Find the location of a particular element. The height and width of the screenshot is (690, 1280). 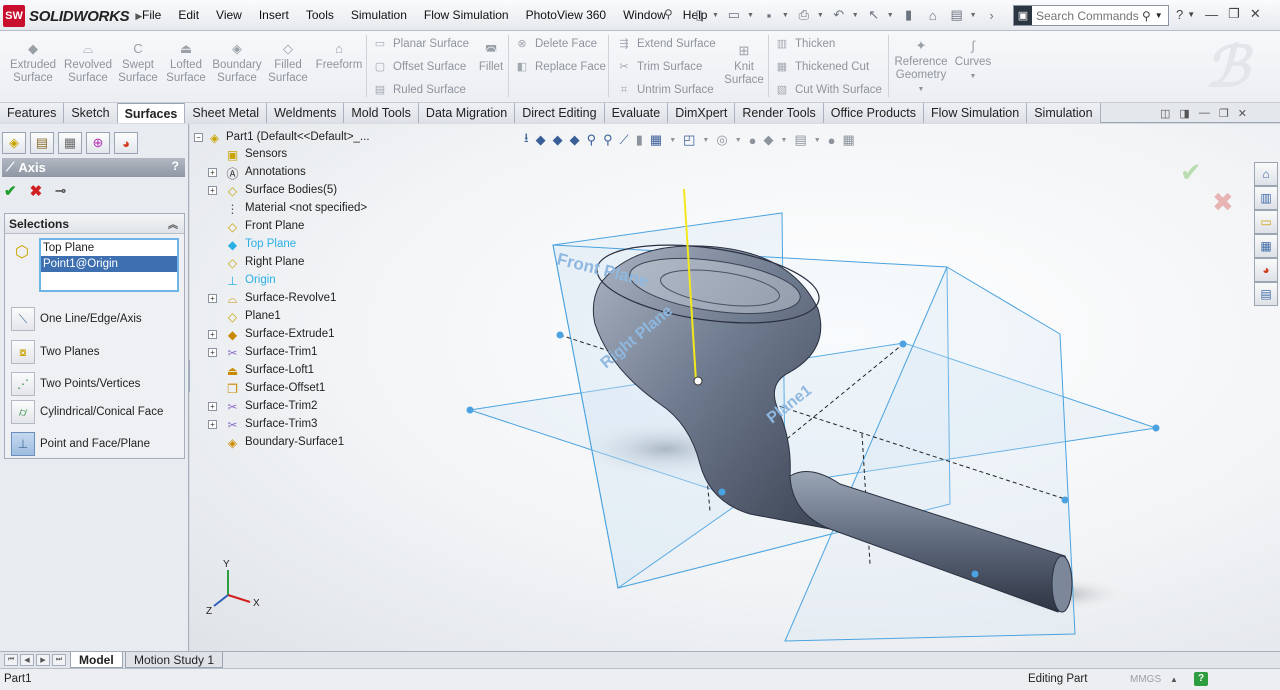

delete-face-button: ⊗ Delete Face is located at coordinates (555, 44).